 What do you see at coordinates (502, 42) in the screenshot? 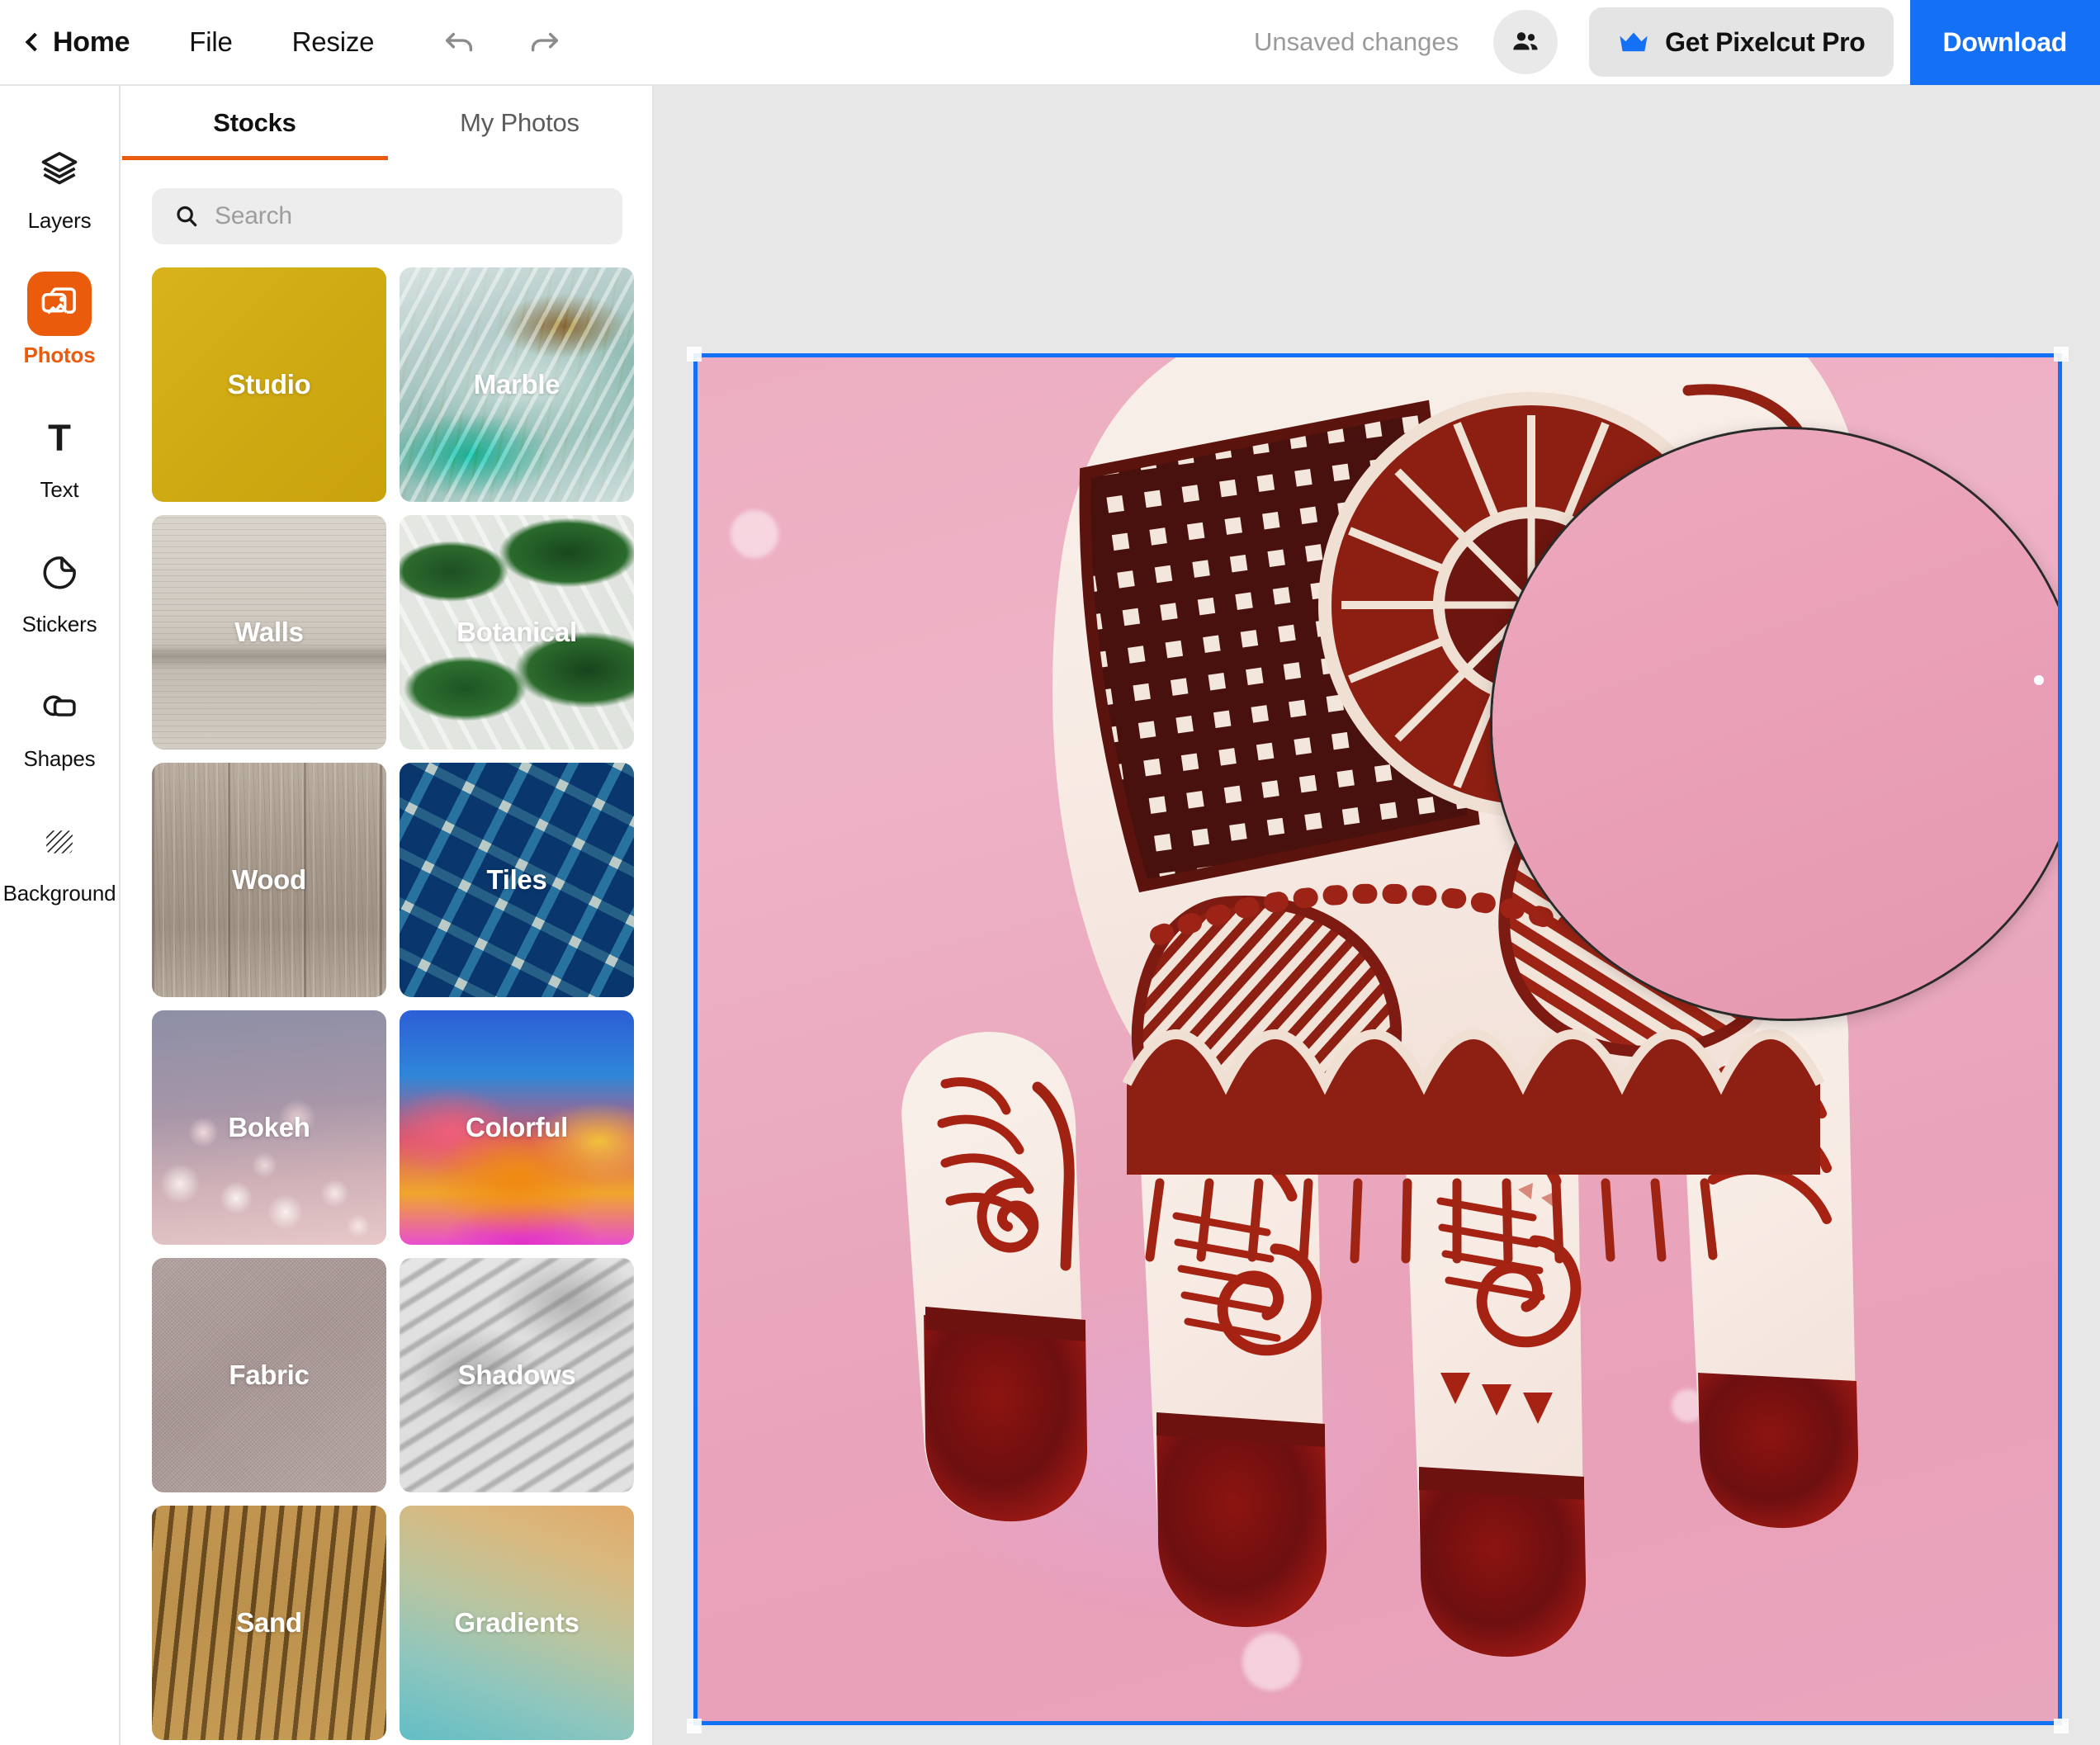
I see `history-buttons` at bounding box center [502, 42].